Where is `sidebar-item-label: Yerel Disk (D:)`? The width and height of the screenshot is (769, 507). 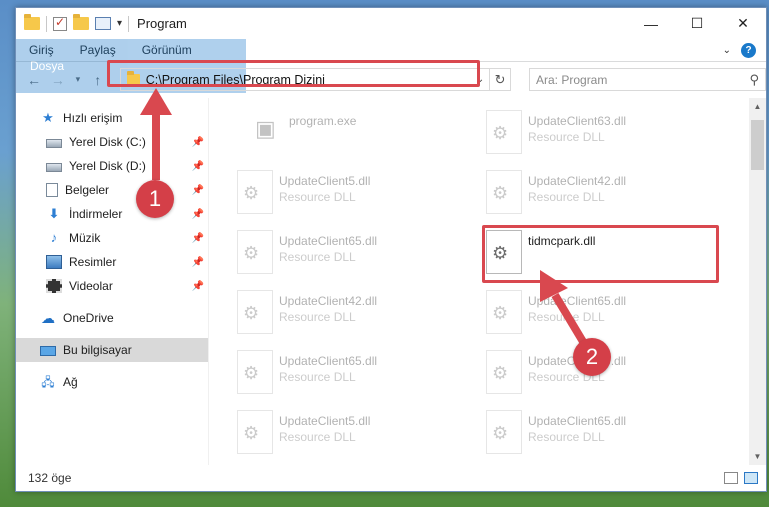 sidebar-item-label: Yerel Disk (D:) is located at coordinates (107, 166).